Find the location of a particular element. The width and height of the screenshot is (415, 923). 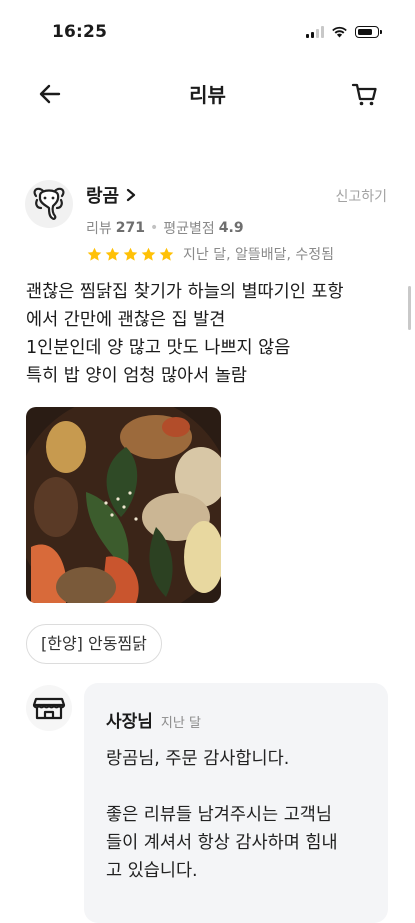

rating-row: 지난 달, 알뜰배달, 수정됨 is located at coordinates (210, 254).